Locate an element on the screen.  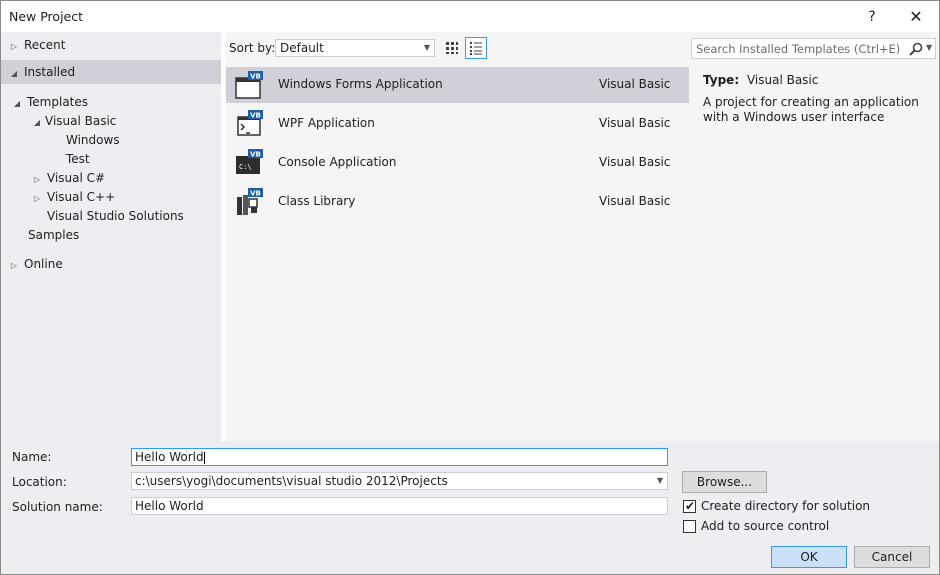
solution-name-label: Solution name: is located at coordinates (57, 507).